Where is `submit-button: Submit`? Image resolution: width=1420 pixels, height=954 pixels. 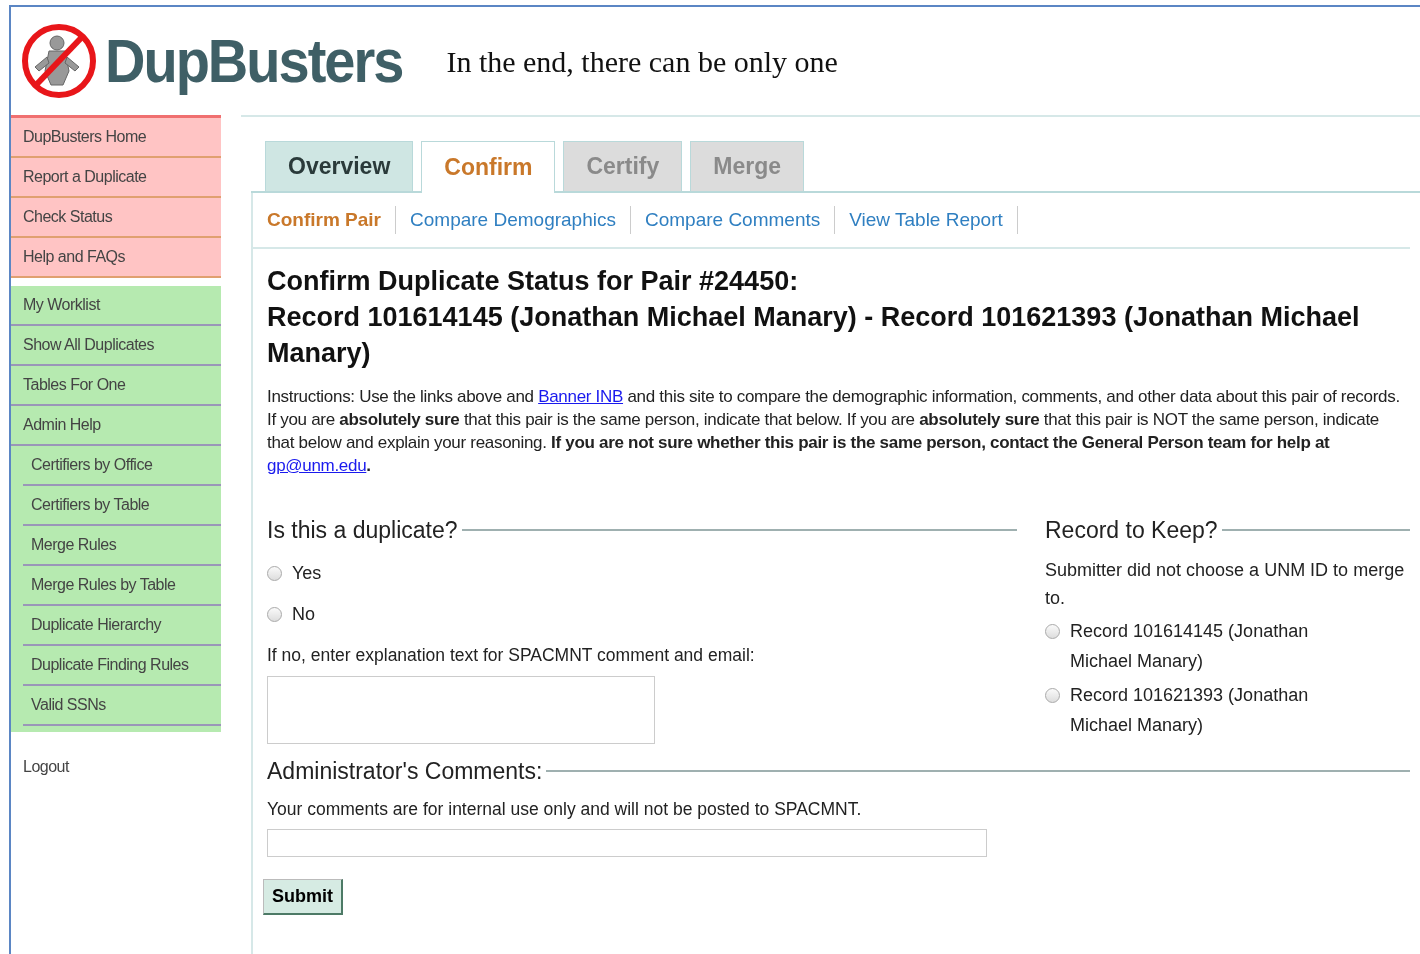 submit-button: Submit is located at coordinates (303, 896).